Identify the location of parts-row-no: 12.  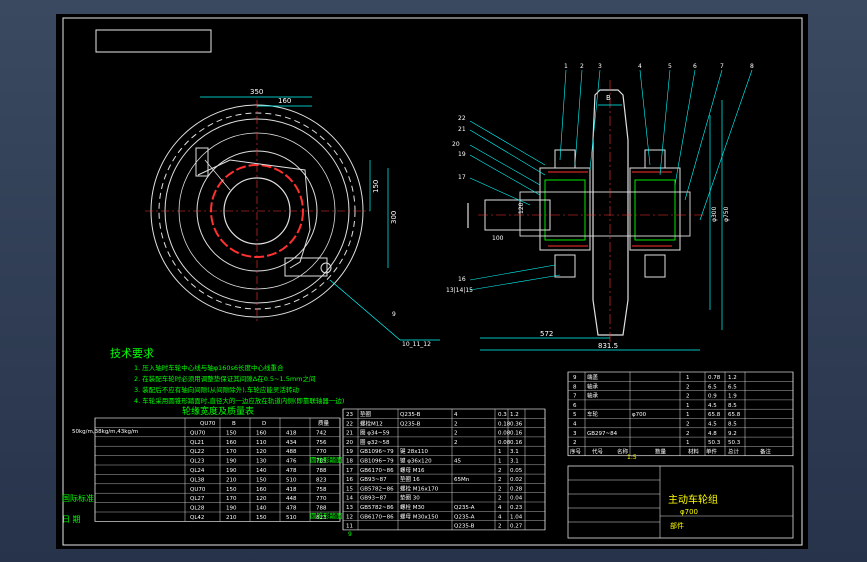
(349, 517).